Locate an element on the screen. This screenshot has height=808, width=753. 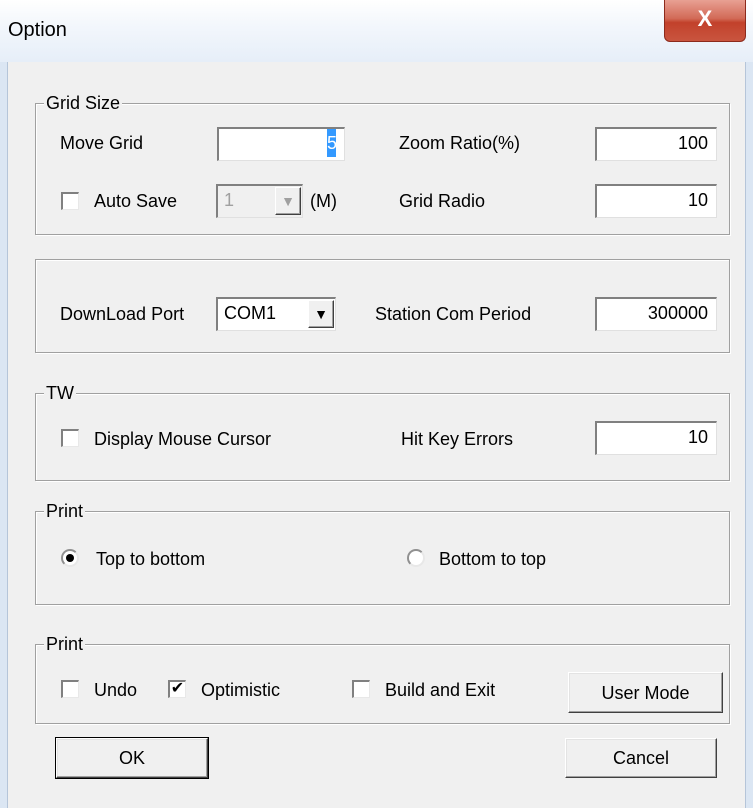
grid-radio-input: 10 is located at coordinates (656, 201).